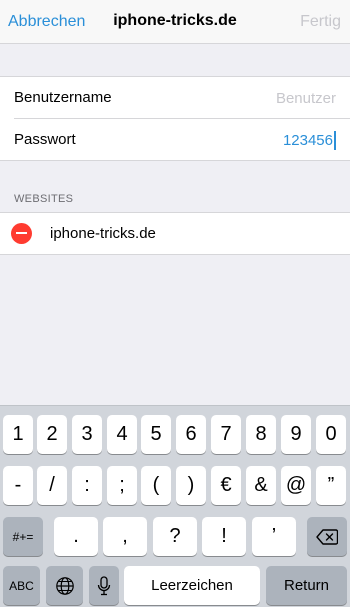  What do you see at coordinates (45, 139) in the screenshot?
I see `password-label: Passwort` at bounding box center [45, 139].